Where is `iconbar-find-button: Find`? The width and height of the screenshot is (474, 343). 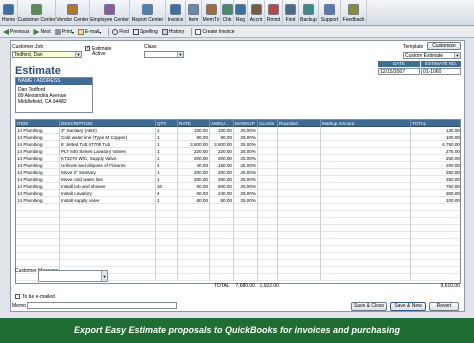
iconbar-find-button: Find is located at coordinates (291, 12).